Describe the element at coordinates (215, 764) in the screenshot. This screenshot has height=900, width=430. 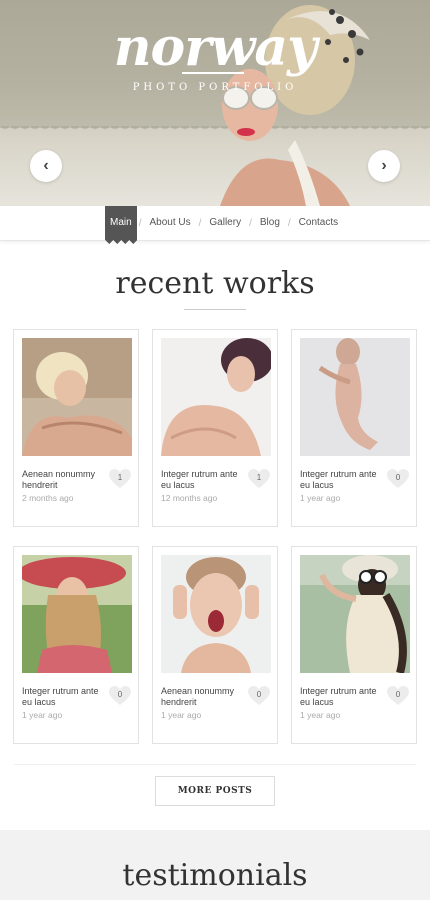
I see `section-divider` at that location.